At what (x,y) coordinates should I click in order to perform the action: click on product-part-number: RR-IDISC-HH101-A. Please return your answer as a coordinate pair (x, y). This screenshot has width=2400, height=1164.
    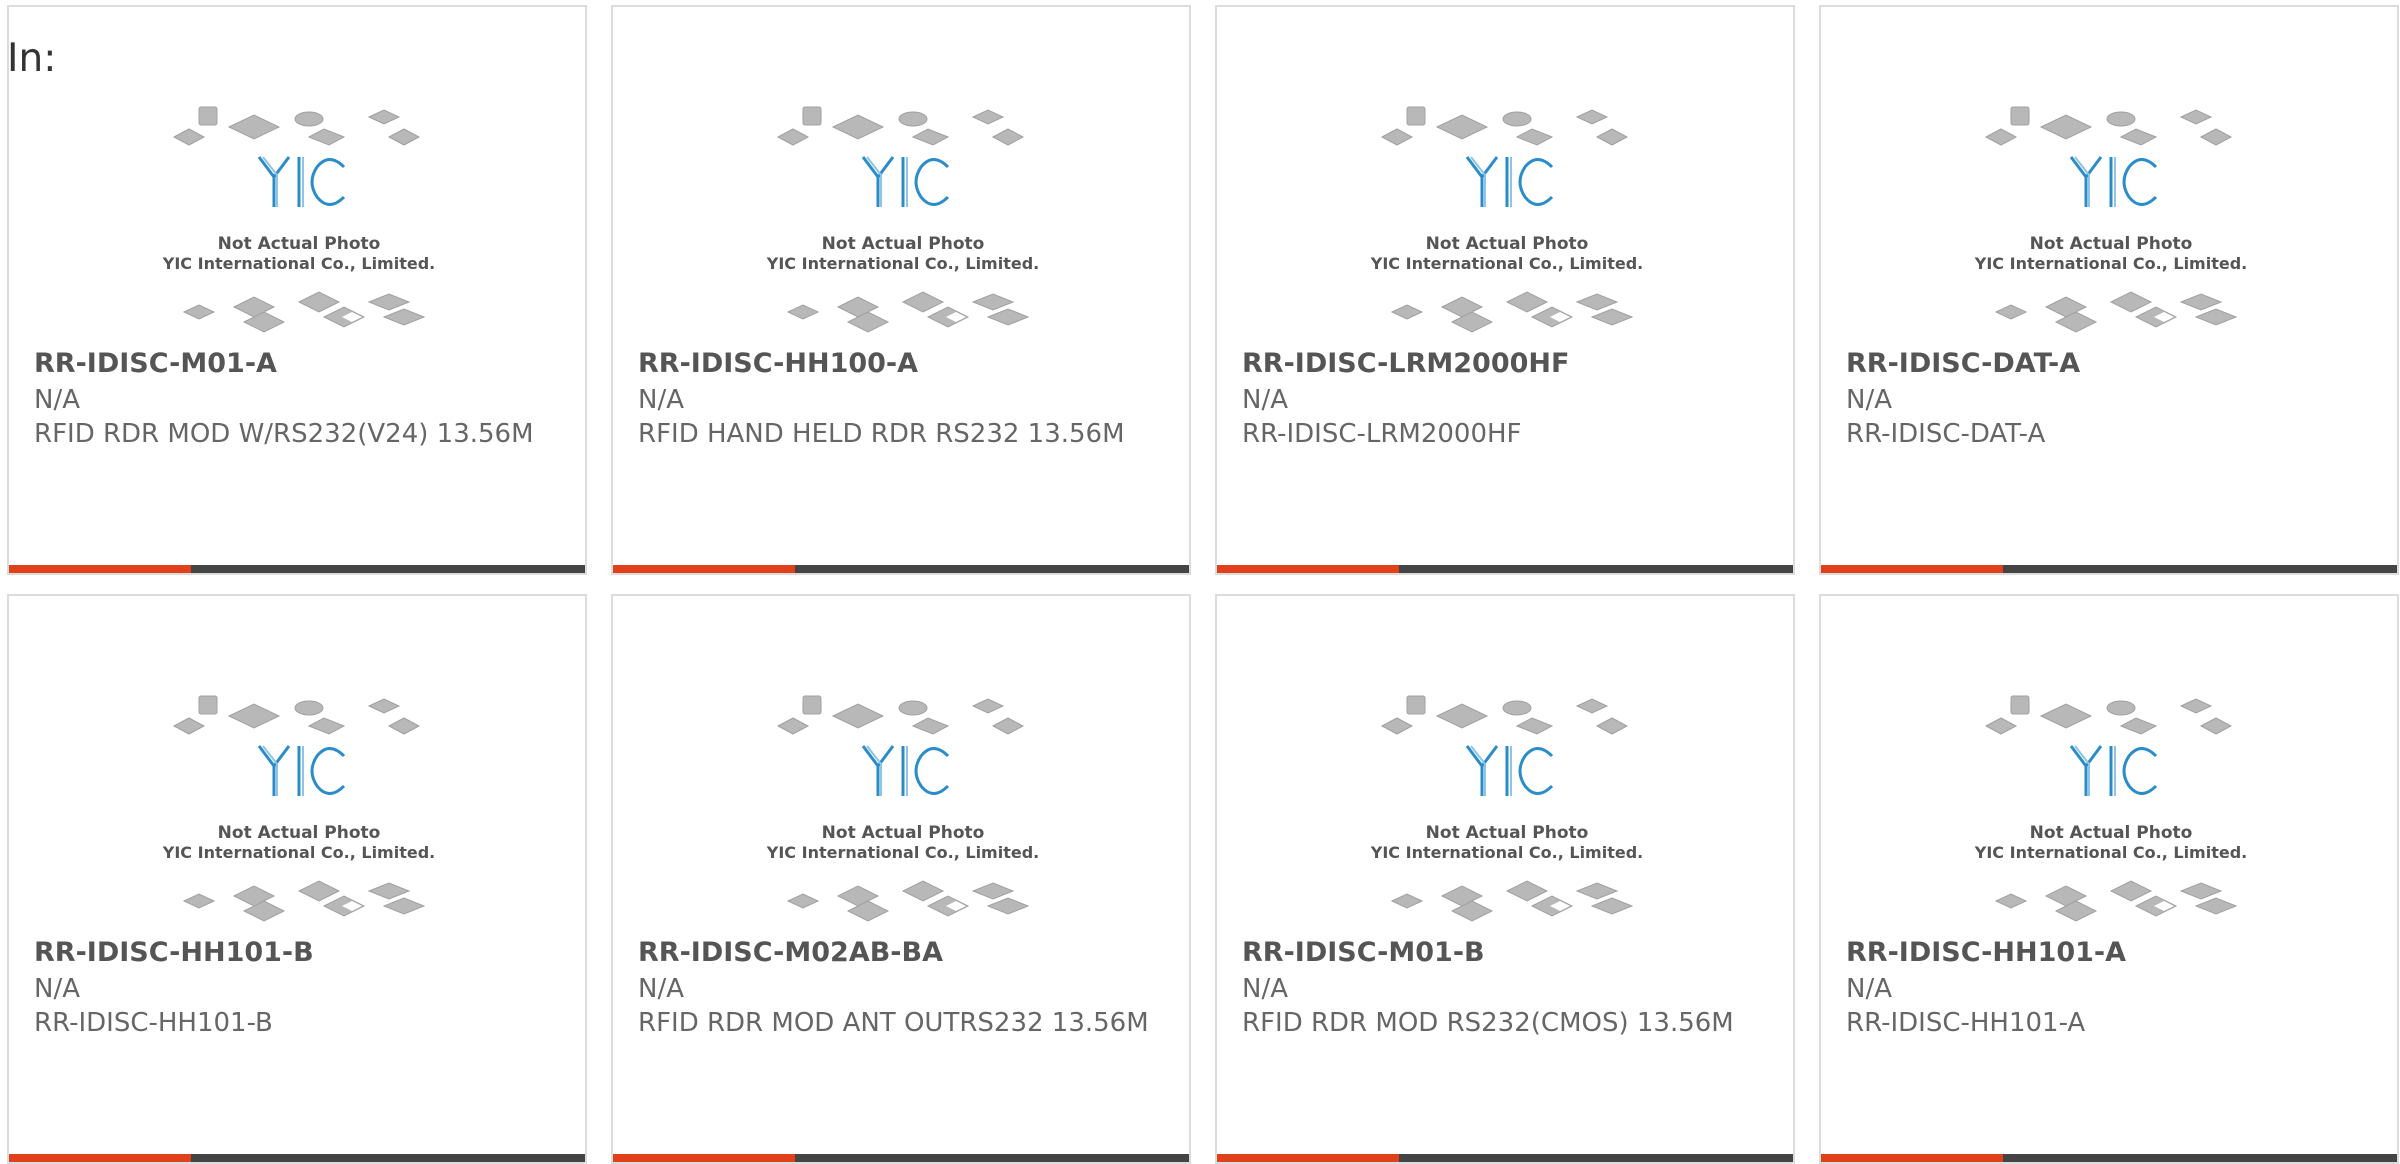
    Looking at the image, I should click on (1986, 953).